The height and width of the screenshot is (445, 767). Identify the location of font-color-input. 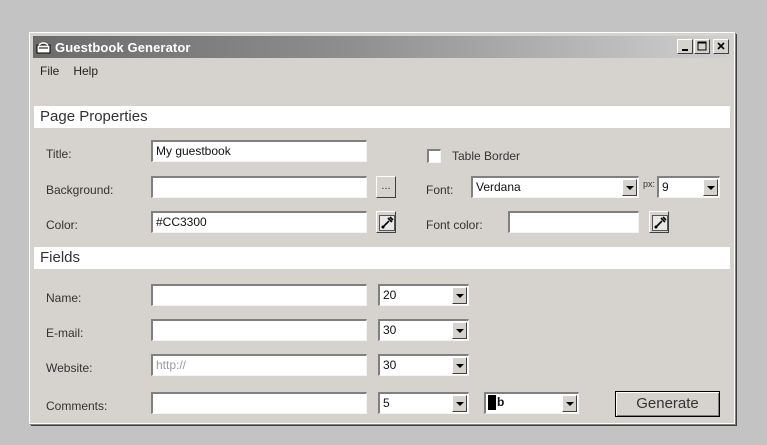
(573, 222).